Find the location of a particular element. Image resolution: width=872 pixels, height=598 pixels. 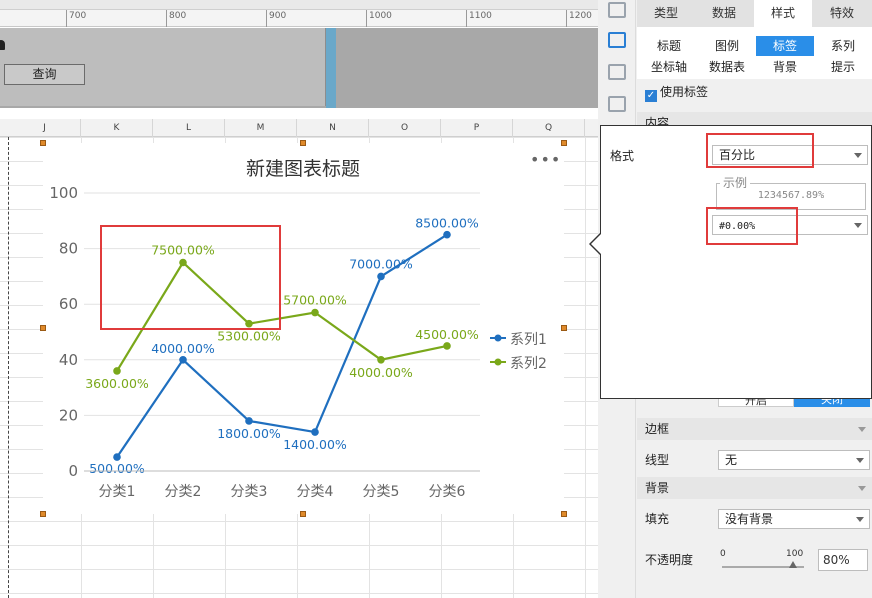

column-header: K is located at coordinates (117, 128).